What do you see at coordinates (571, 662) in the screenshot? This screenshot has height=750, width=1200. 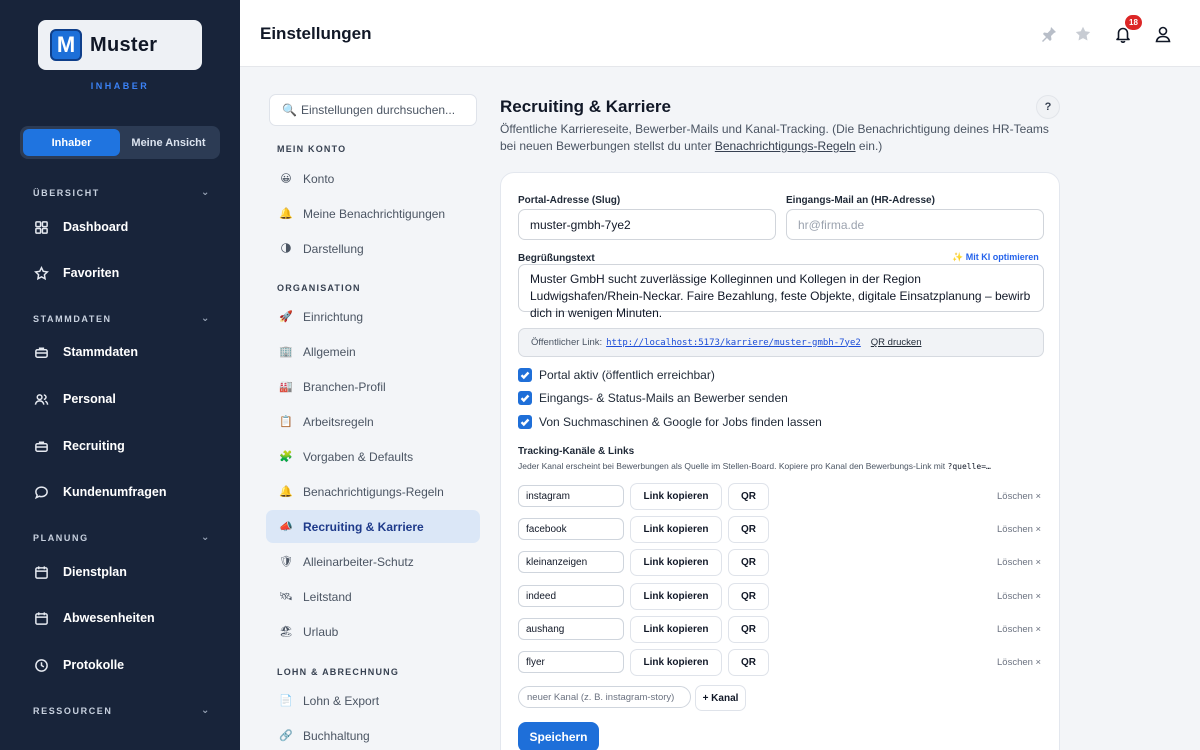 I see `channel-input: flyer` at bounding box center [571, 662].